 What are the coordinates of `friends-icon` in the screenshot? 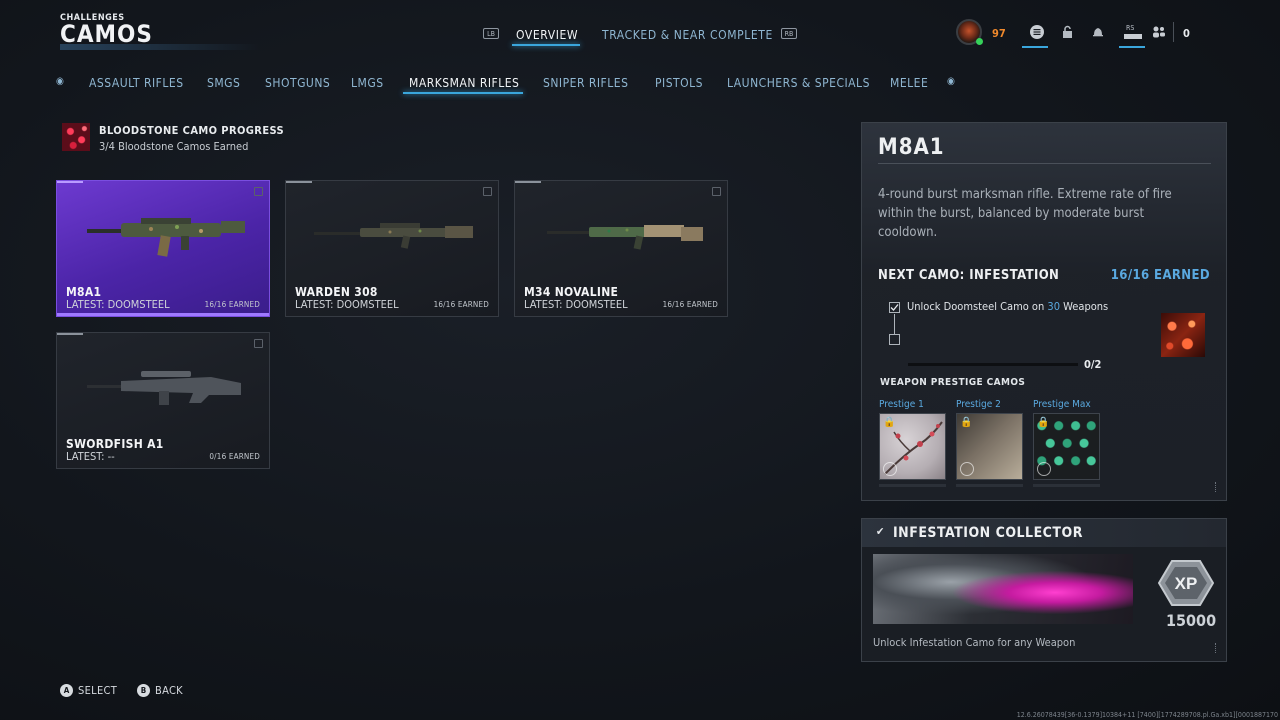 It's located at (1159, 32).